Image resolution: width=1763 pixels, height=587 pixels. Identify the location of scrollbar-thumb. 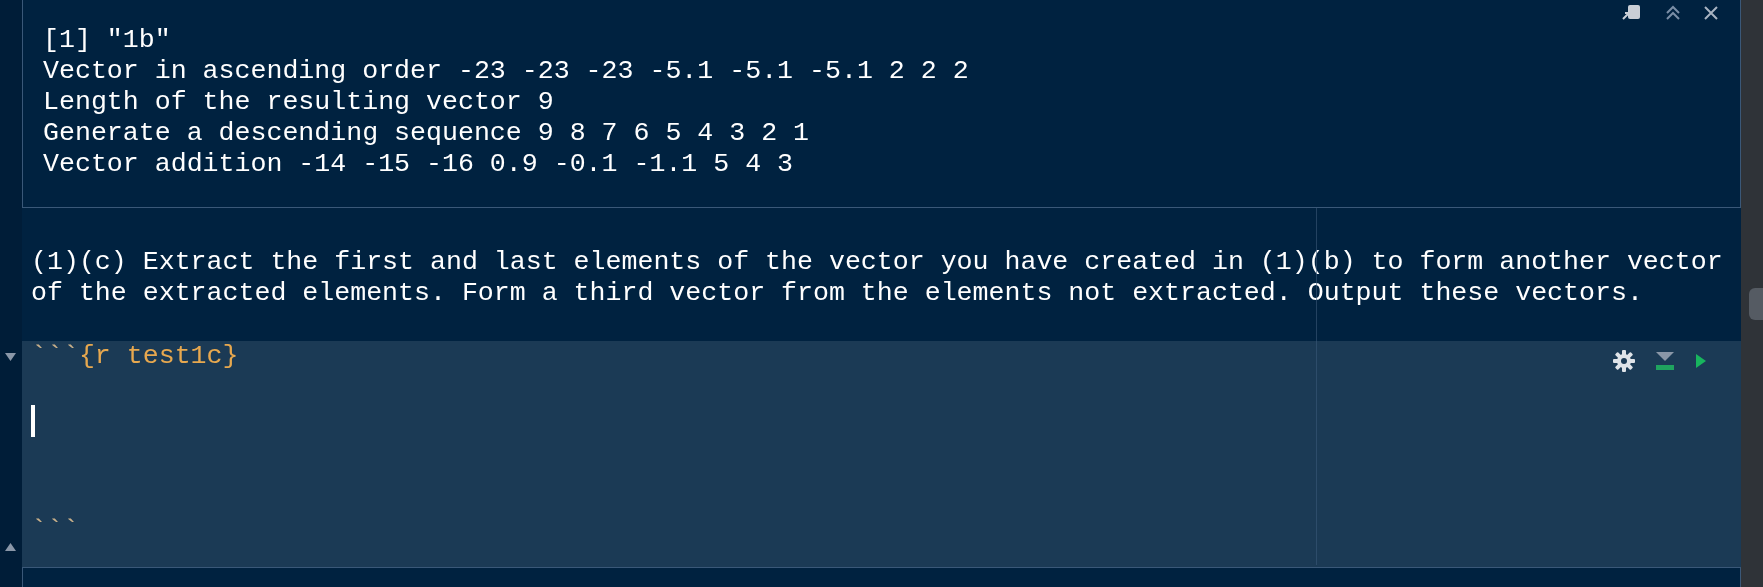
(1756, 304).